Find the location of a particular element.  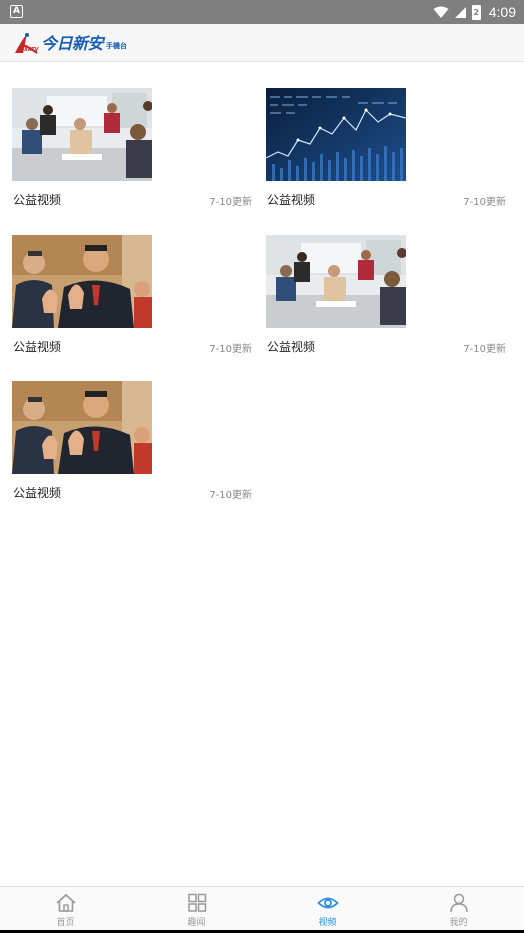

eye-icon is located at coordinates (328, 903).